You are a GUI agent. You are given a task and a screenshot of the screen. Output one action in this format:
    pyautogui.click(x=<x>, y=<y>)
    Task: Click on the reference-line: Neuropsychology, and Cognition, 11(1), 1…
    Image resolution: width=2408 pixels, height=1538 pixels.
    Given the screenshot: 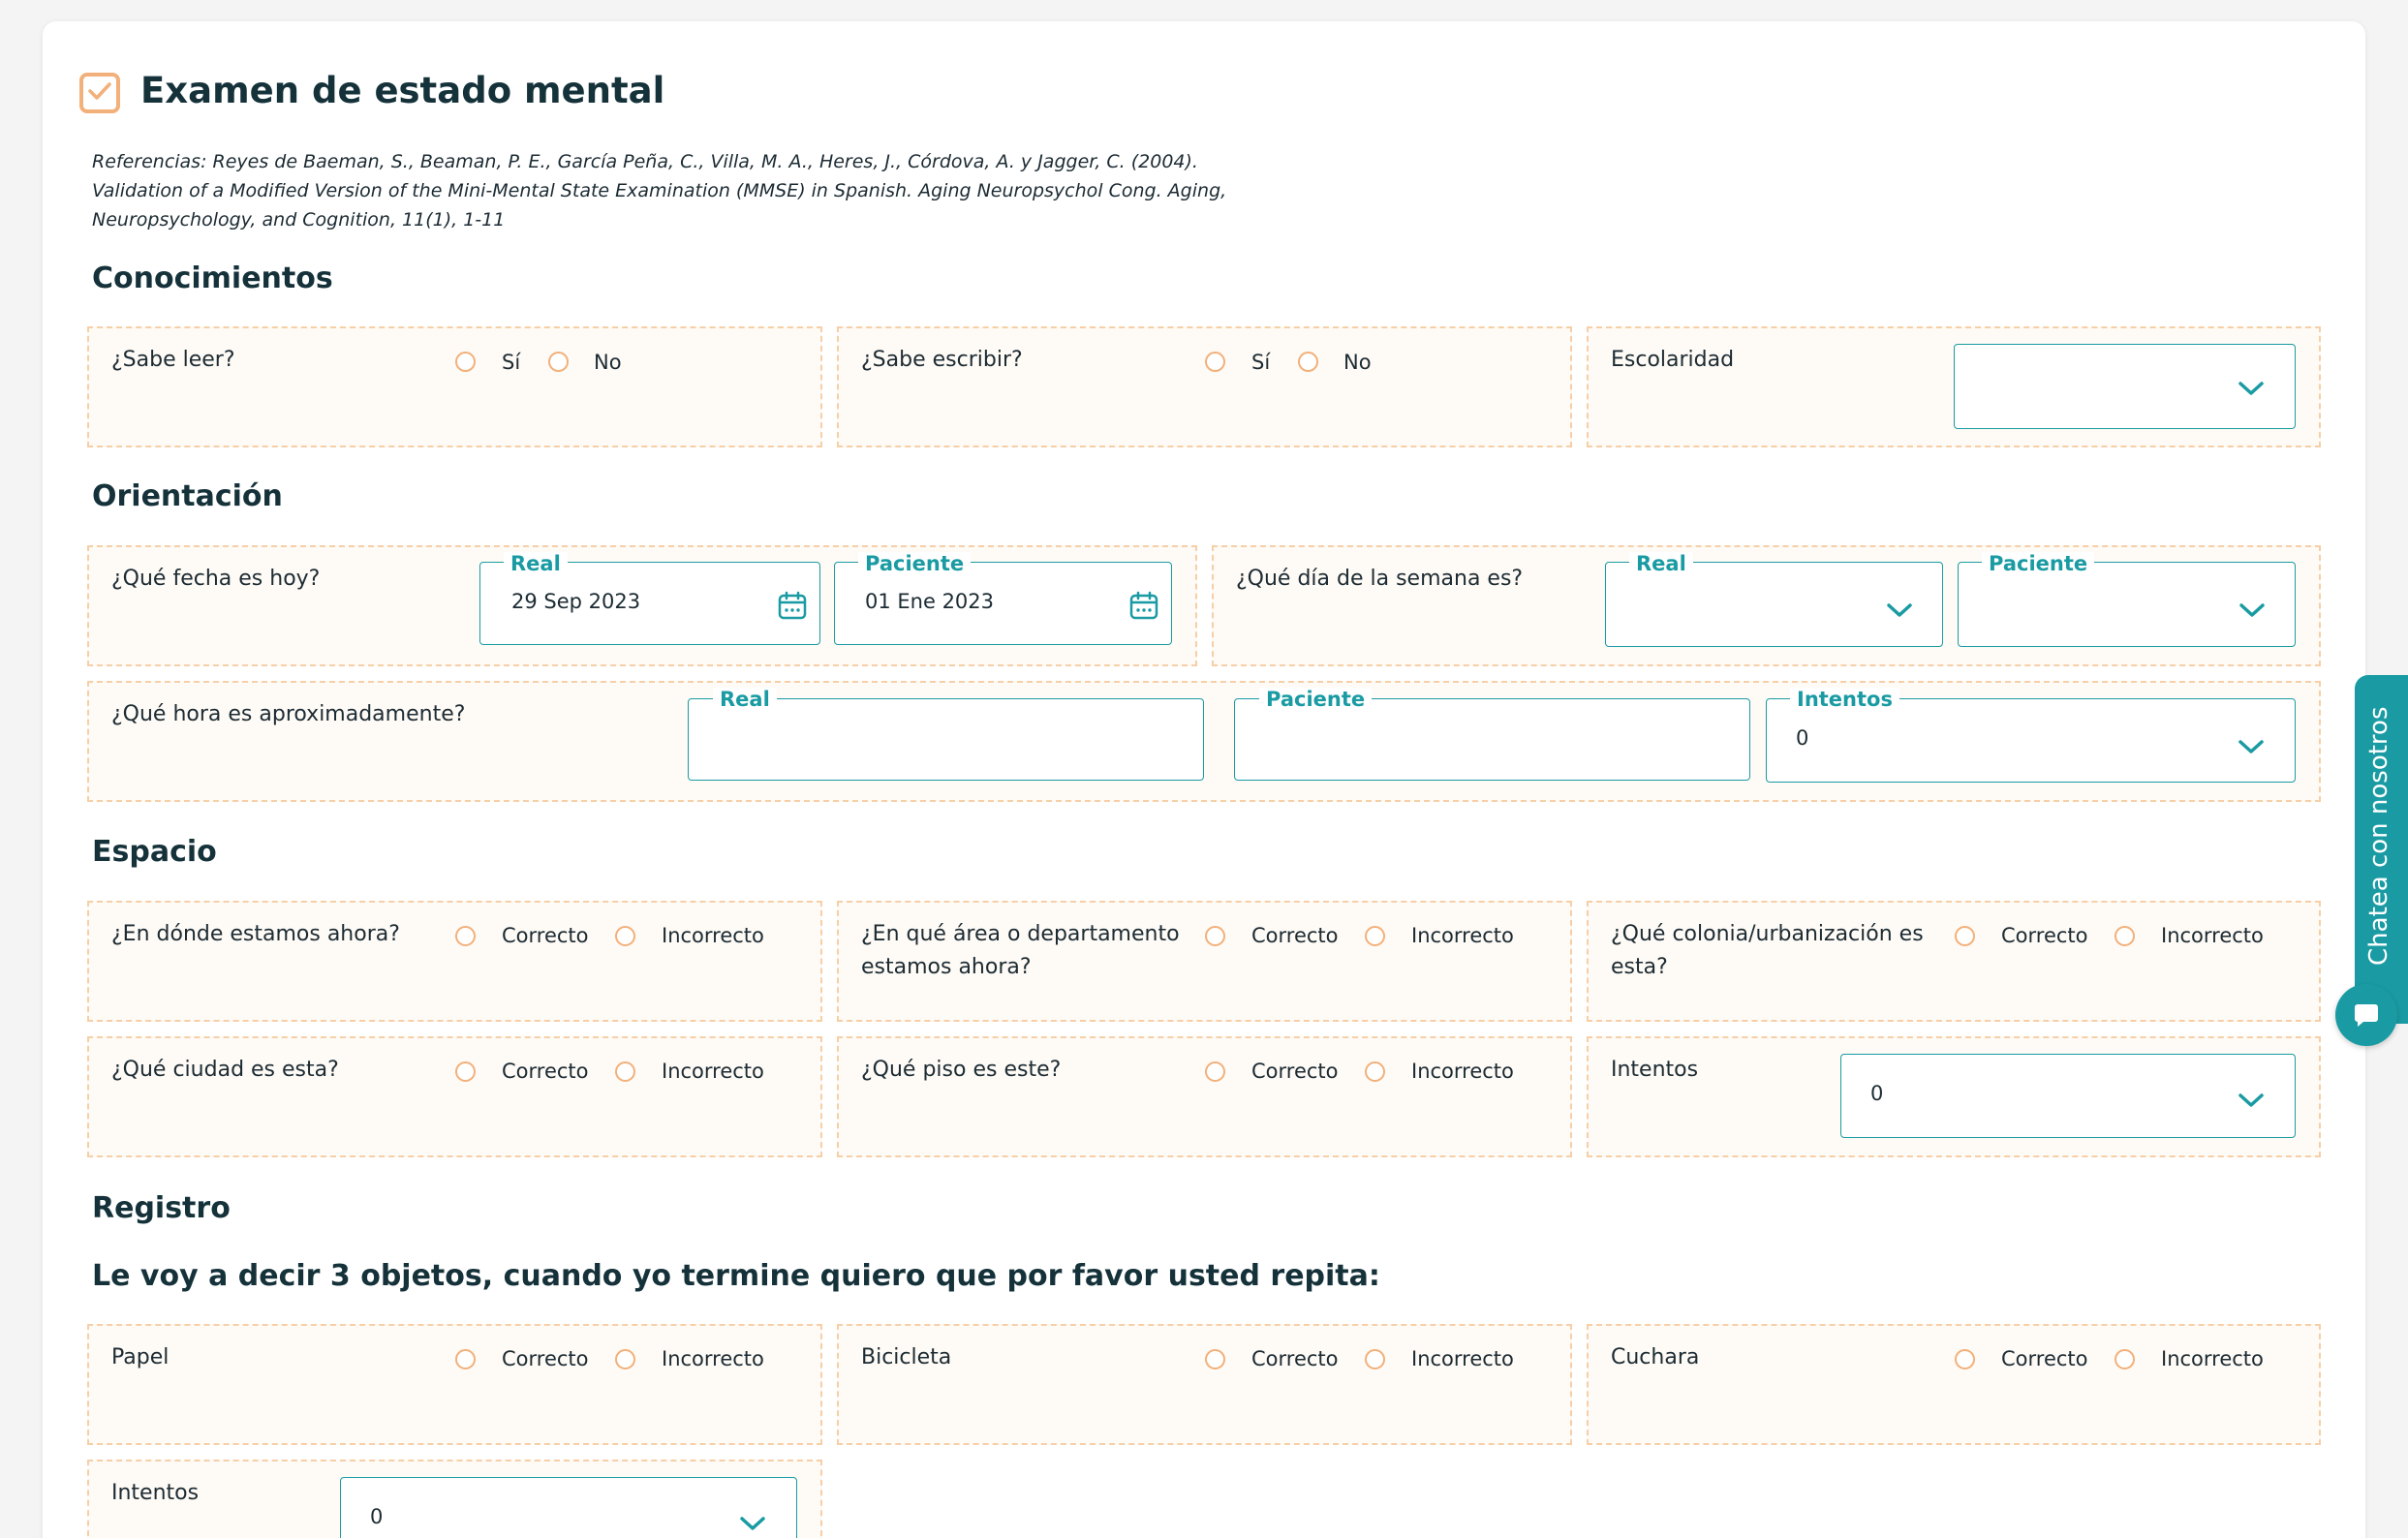 What is the action you would take?
    pyautogui.click(x=299, y=220)
    